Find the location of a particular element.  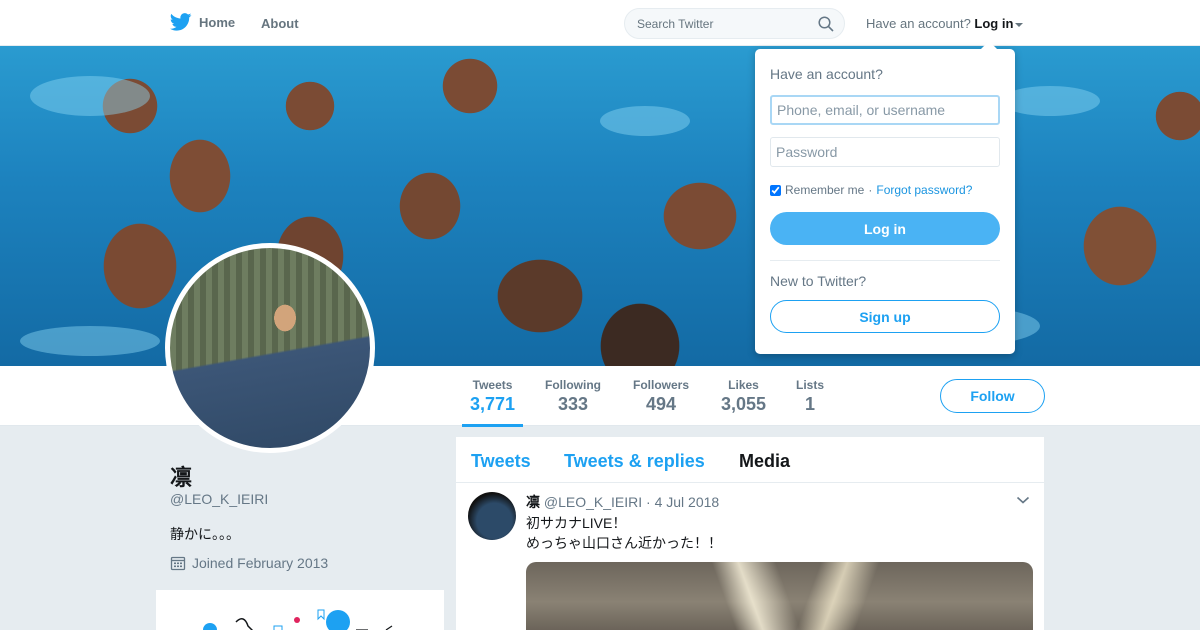

follow-button: Follow is located at coordinates (992, 396).